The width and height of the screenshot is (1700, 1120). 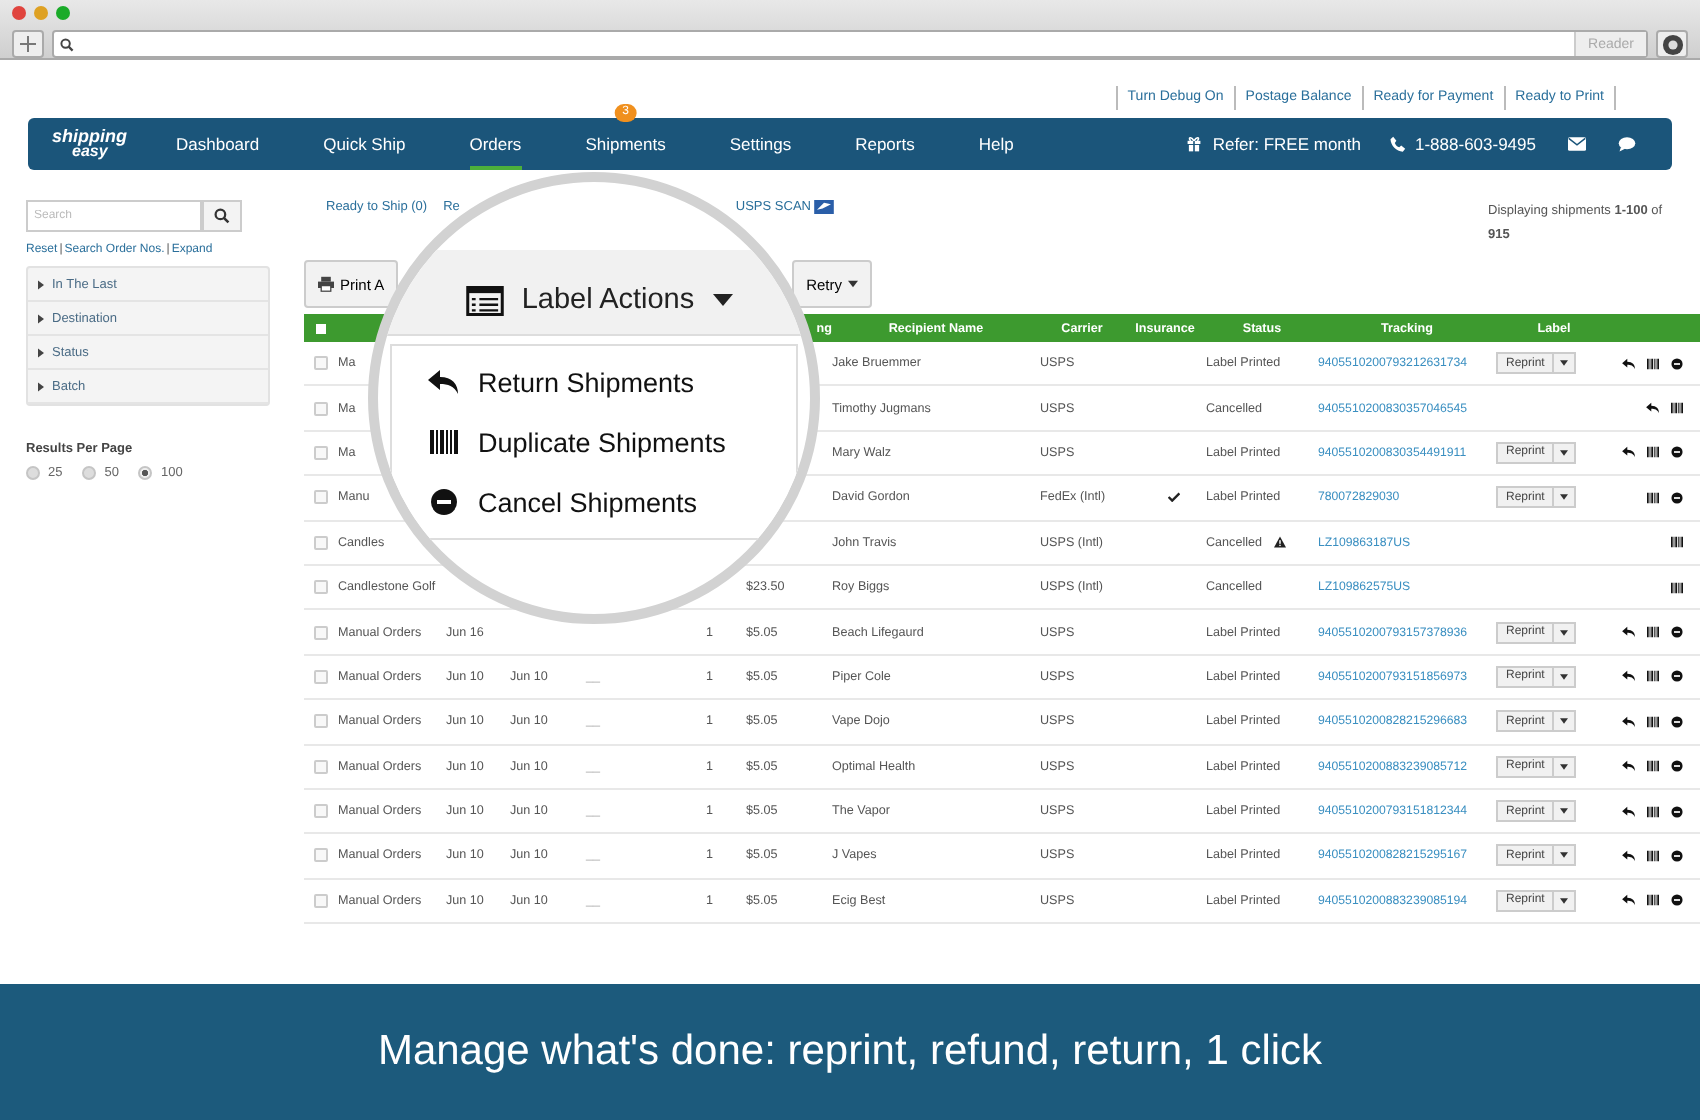 I want to click on nav-item: Quick Ship, so click(x=364, y=144).